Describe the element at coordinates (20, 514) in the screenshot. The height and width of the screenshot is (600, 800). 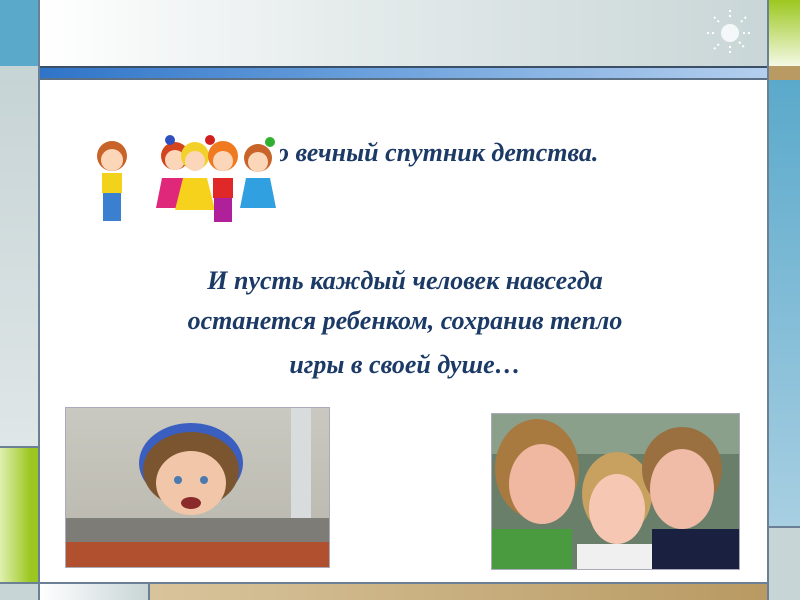
I see `left-block-green` at that location.